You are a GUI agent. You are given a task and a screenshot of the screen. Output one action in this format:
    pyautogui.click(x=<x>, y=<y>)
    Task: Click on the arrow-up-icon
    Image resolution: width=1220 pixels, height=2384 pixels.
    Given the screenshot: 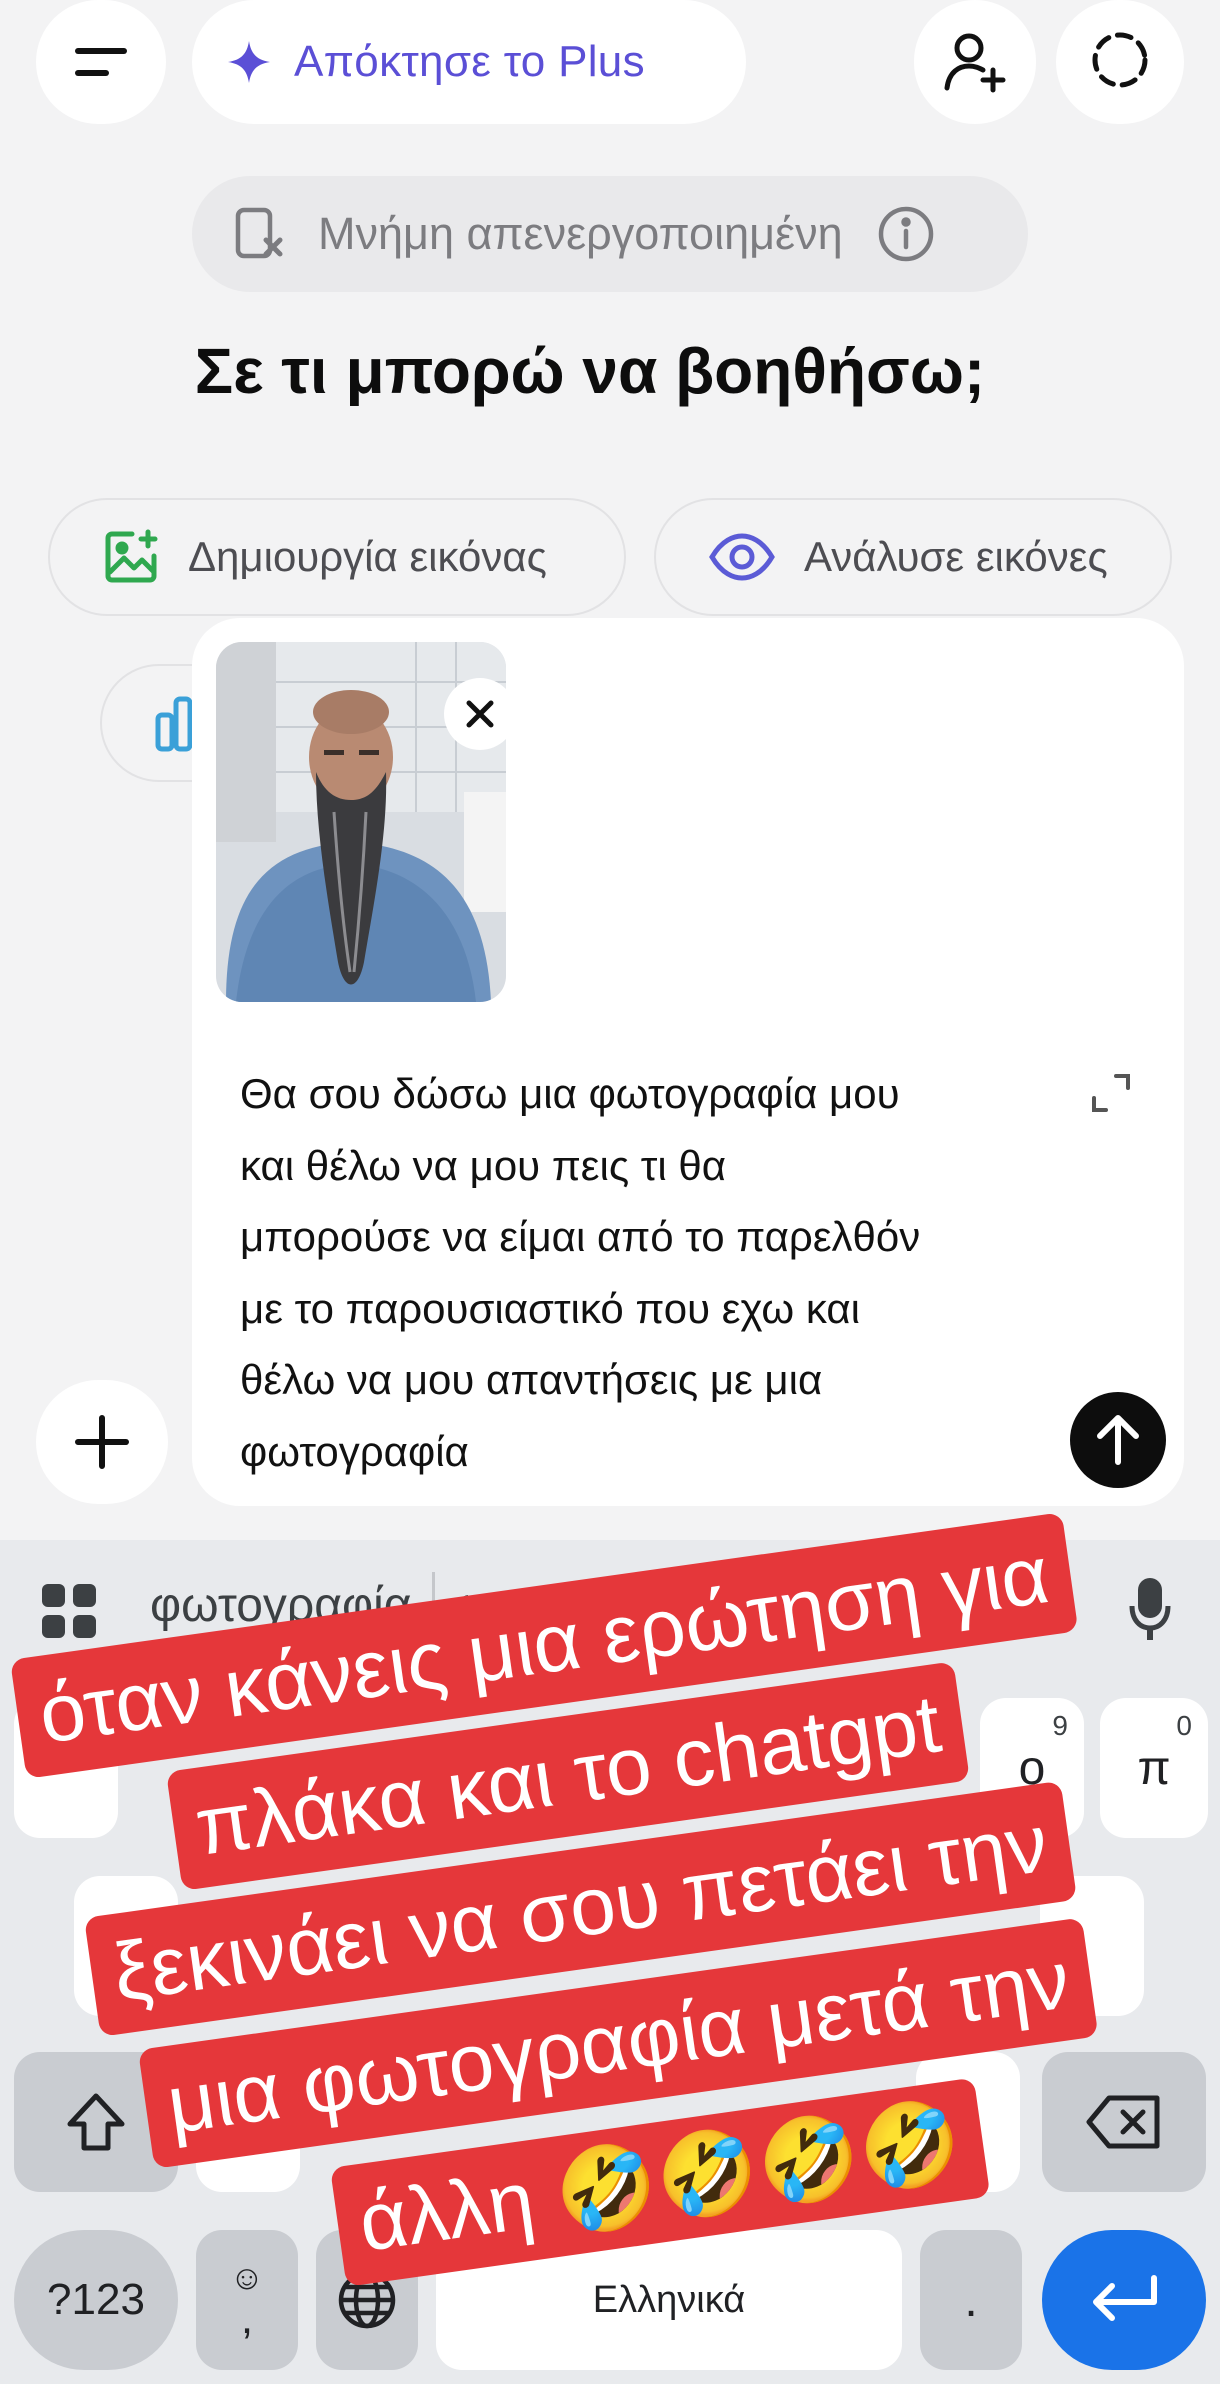 What is the action you would take?
    pyautogui.click(x=1118, y=1440)
    